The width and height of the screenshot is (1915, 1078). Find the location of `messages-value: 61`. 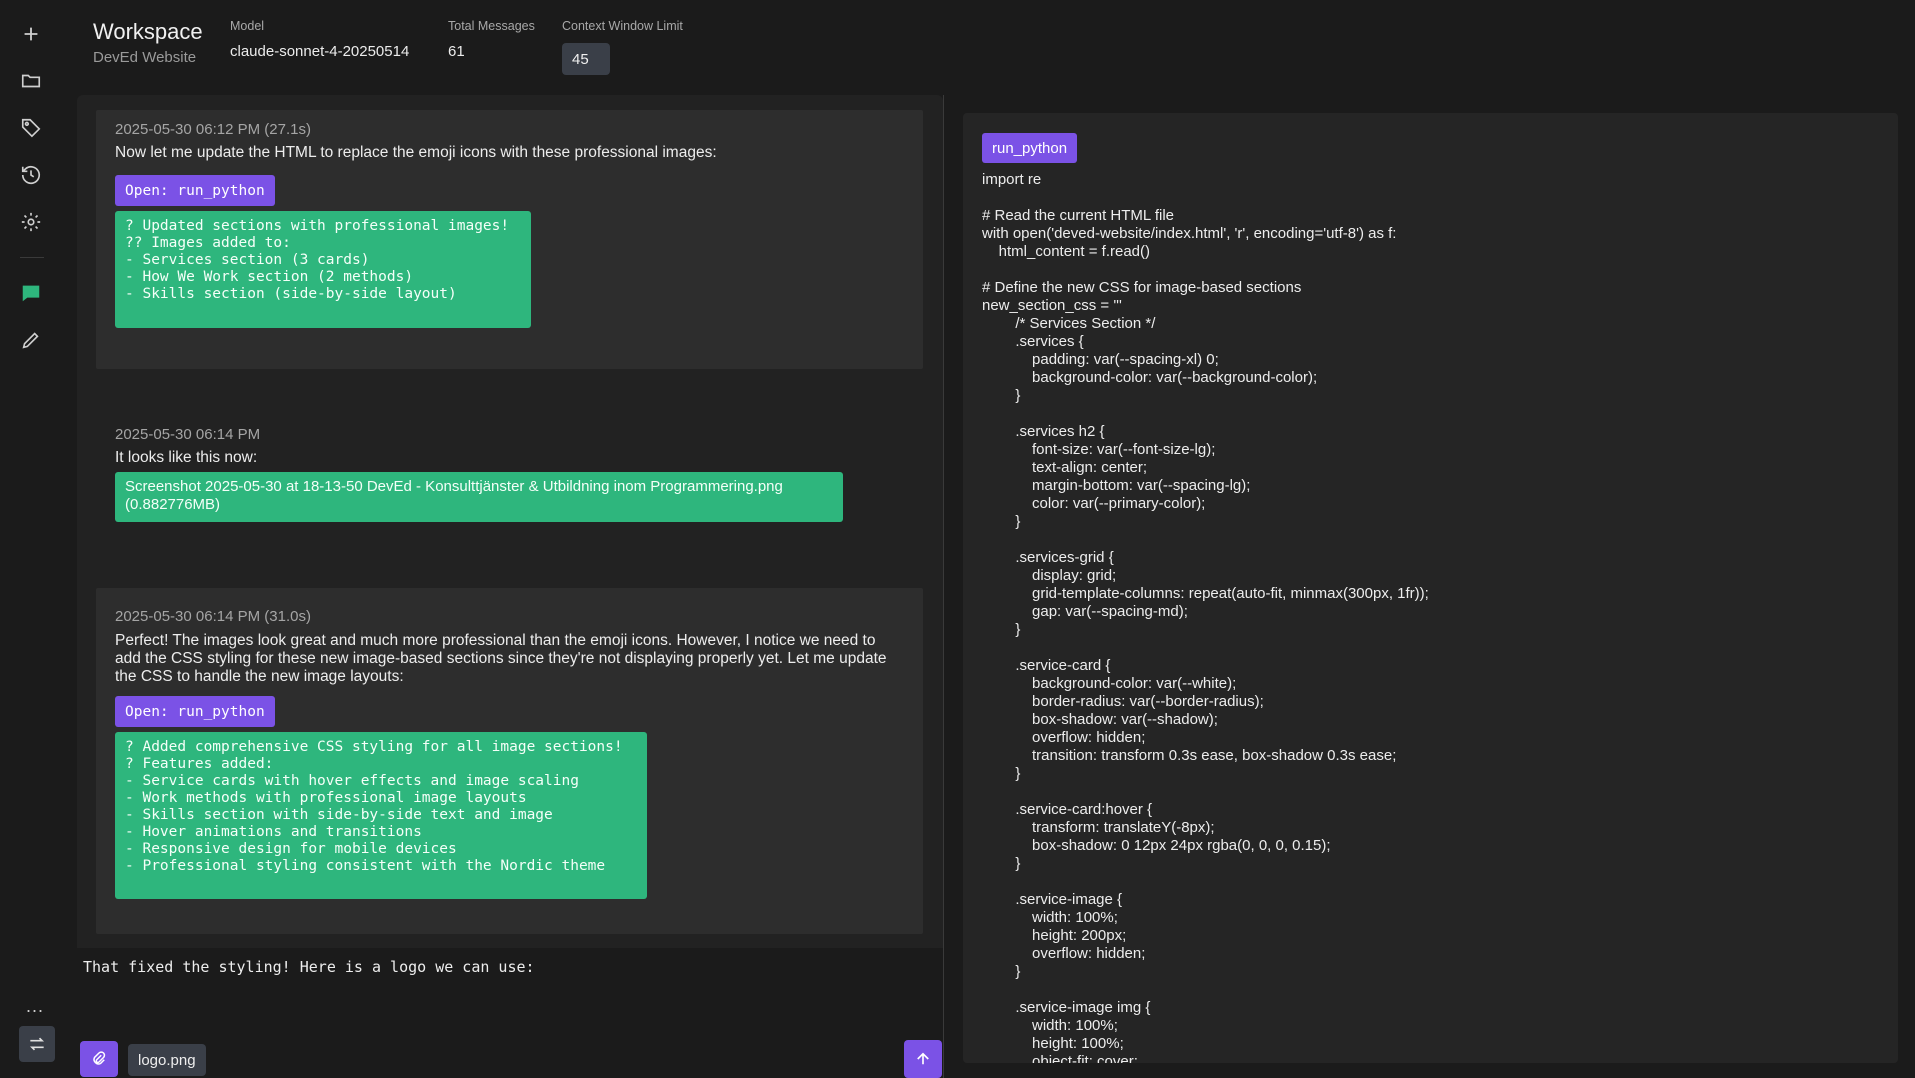

messages-value: 61 is located at coordinates (456, 51).